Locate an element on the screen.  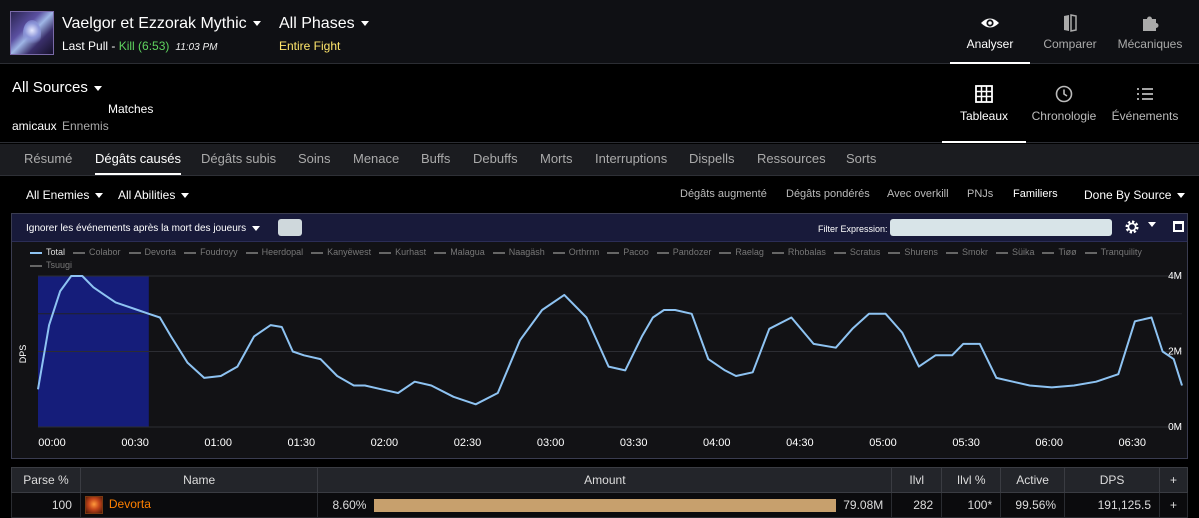
view-tables-label: Tableaux is located at coordinates (984, 116).